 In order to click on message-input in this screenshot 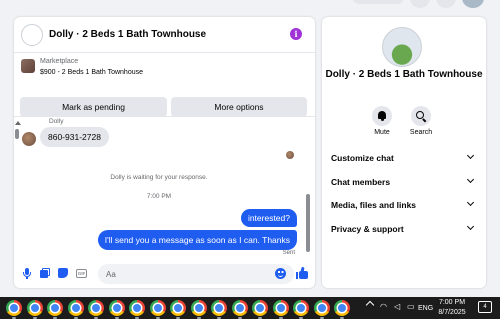, I will do `click(196, 274)`.